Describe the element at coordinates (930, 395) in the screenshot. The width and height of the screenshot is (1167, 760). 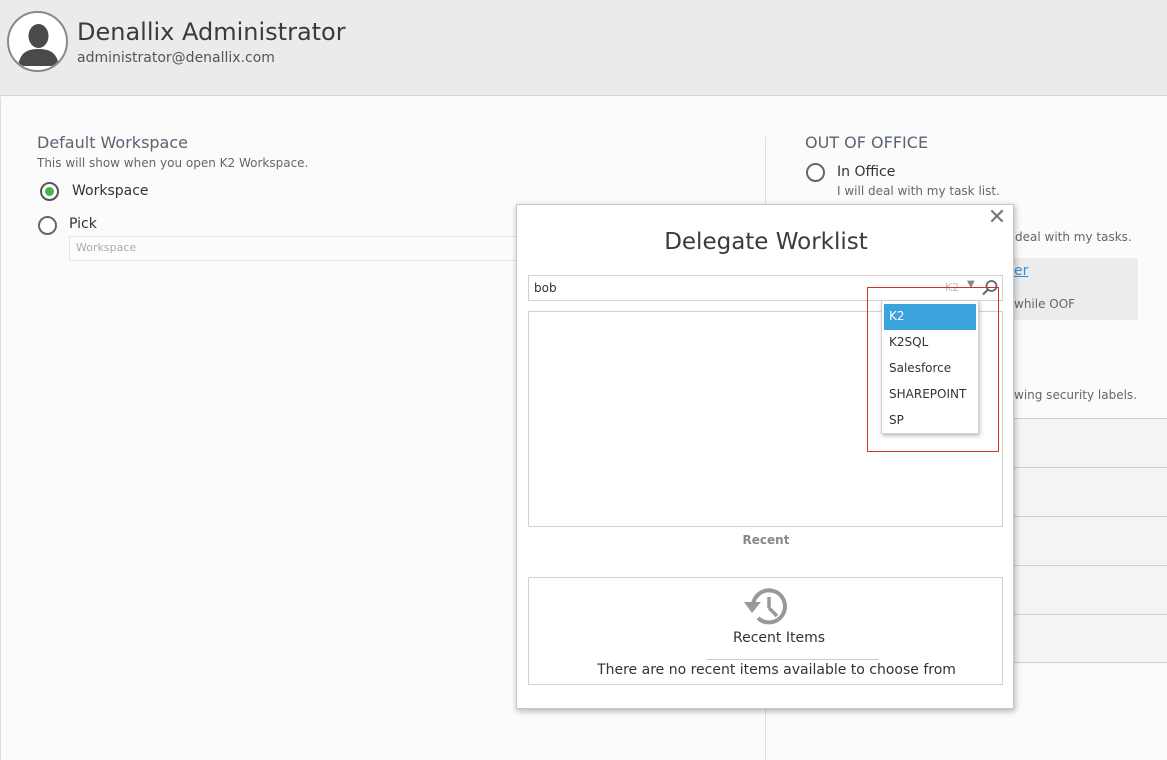
I see `provider-option-sharepoint: SHAREPOINT` at that location.